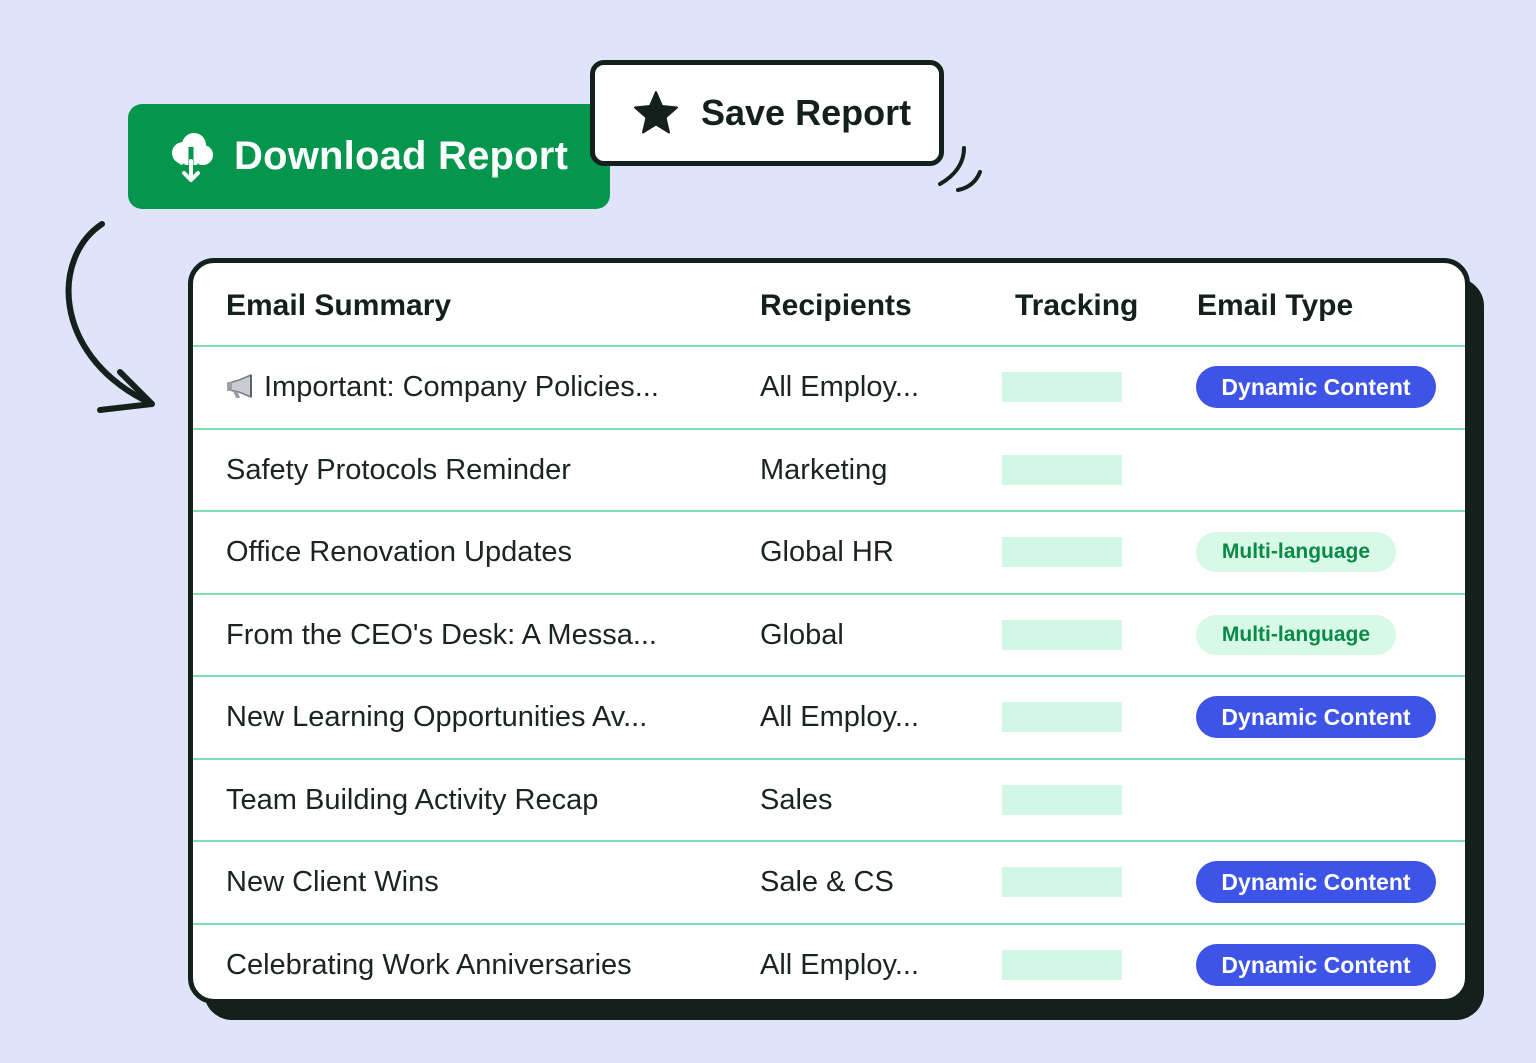 This screenshot has height=1063, width=1536. Describe the element at coordinates (824, 469) in the screenshot. I see `recipients-cell: Marketing` at that location.